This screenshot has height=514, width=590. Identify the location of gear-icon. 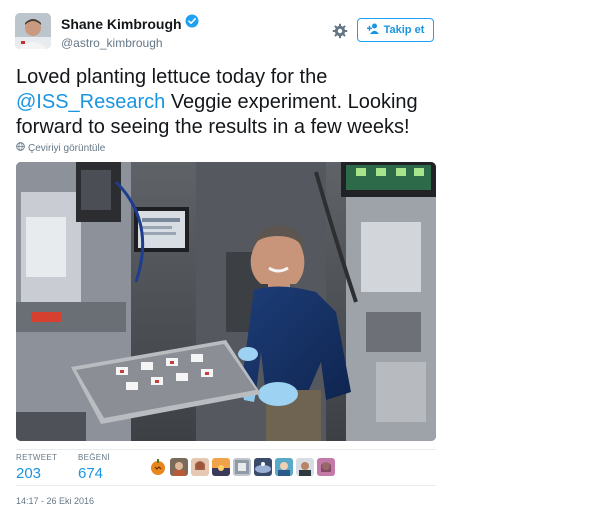
(340, 31).